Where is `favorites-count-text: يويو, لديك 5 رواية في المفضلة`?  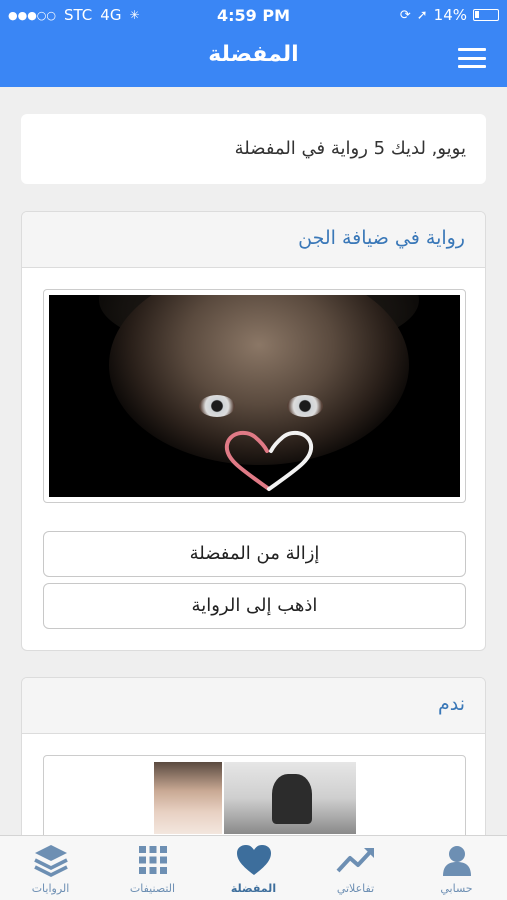
favorites-count-text: يويو, لديك 5 رواية في المفضلة is located at coordinates (350, 148).